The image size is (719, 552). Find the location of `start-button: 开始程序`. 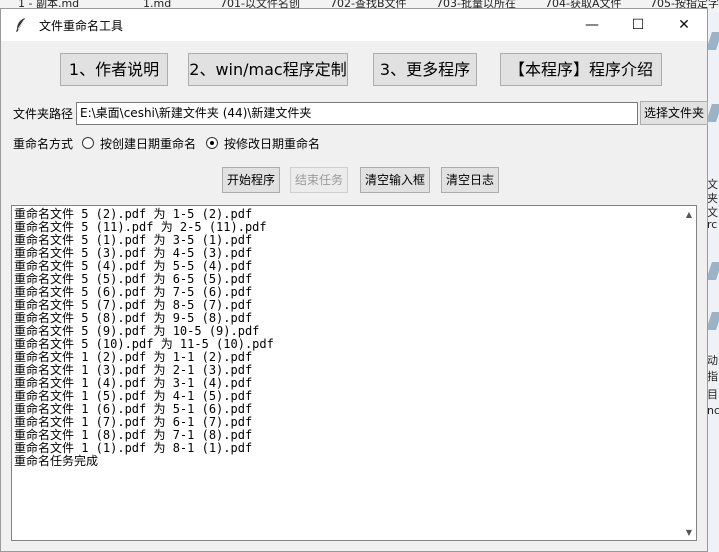

start-button: 开始程序 is located at coordinates (251, 180).